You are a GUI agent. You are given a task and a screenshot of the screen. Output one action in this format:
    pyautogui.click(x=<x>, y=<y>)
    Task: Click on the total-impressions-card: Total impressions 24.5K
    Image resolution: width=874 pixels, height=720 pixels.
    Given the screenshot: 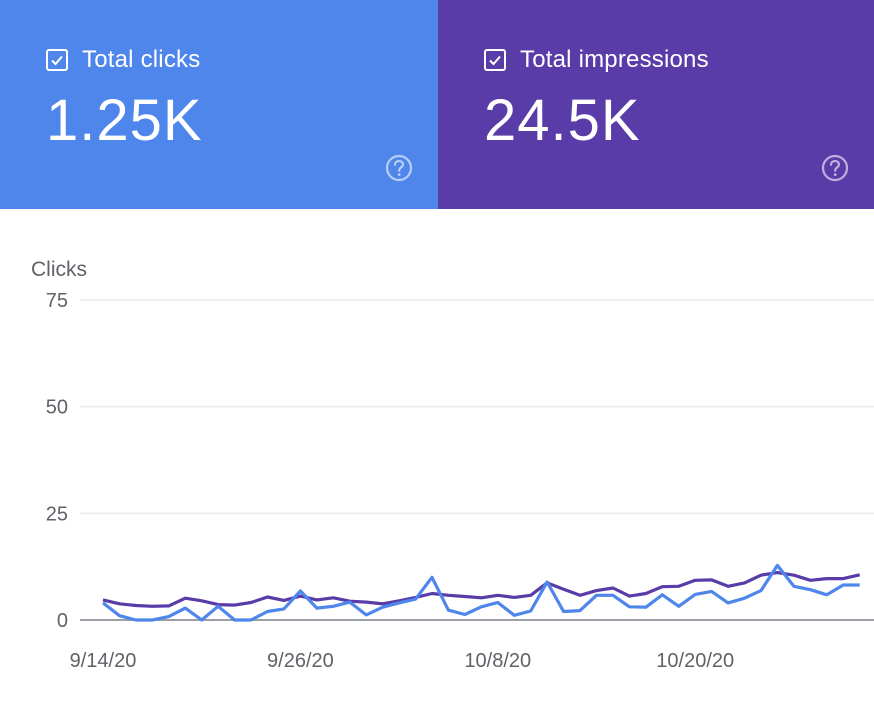 What is the action you would take?
    pyautogui.click(x=656, y=104)
    